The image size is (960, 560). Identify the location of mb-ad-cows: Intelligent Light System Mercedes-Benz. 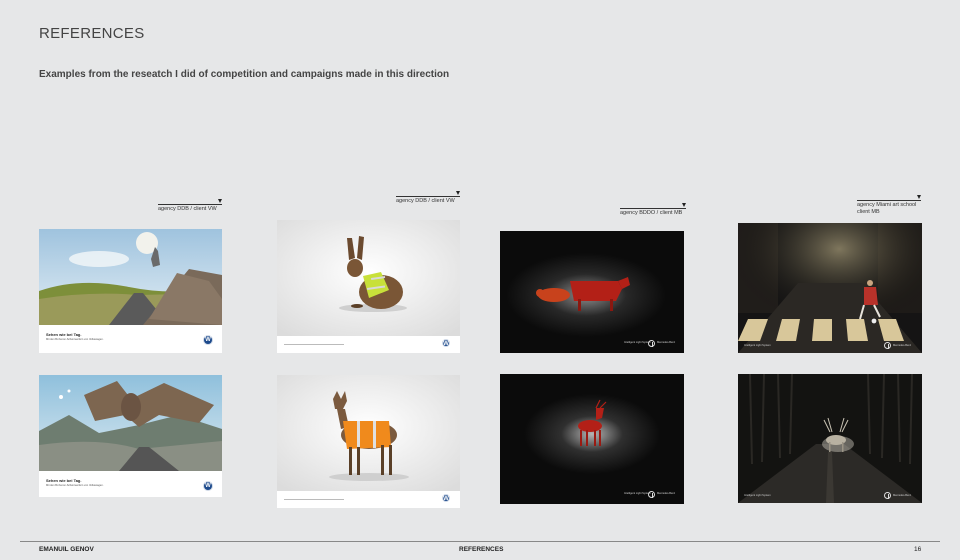
(592, 292).